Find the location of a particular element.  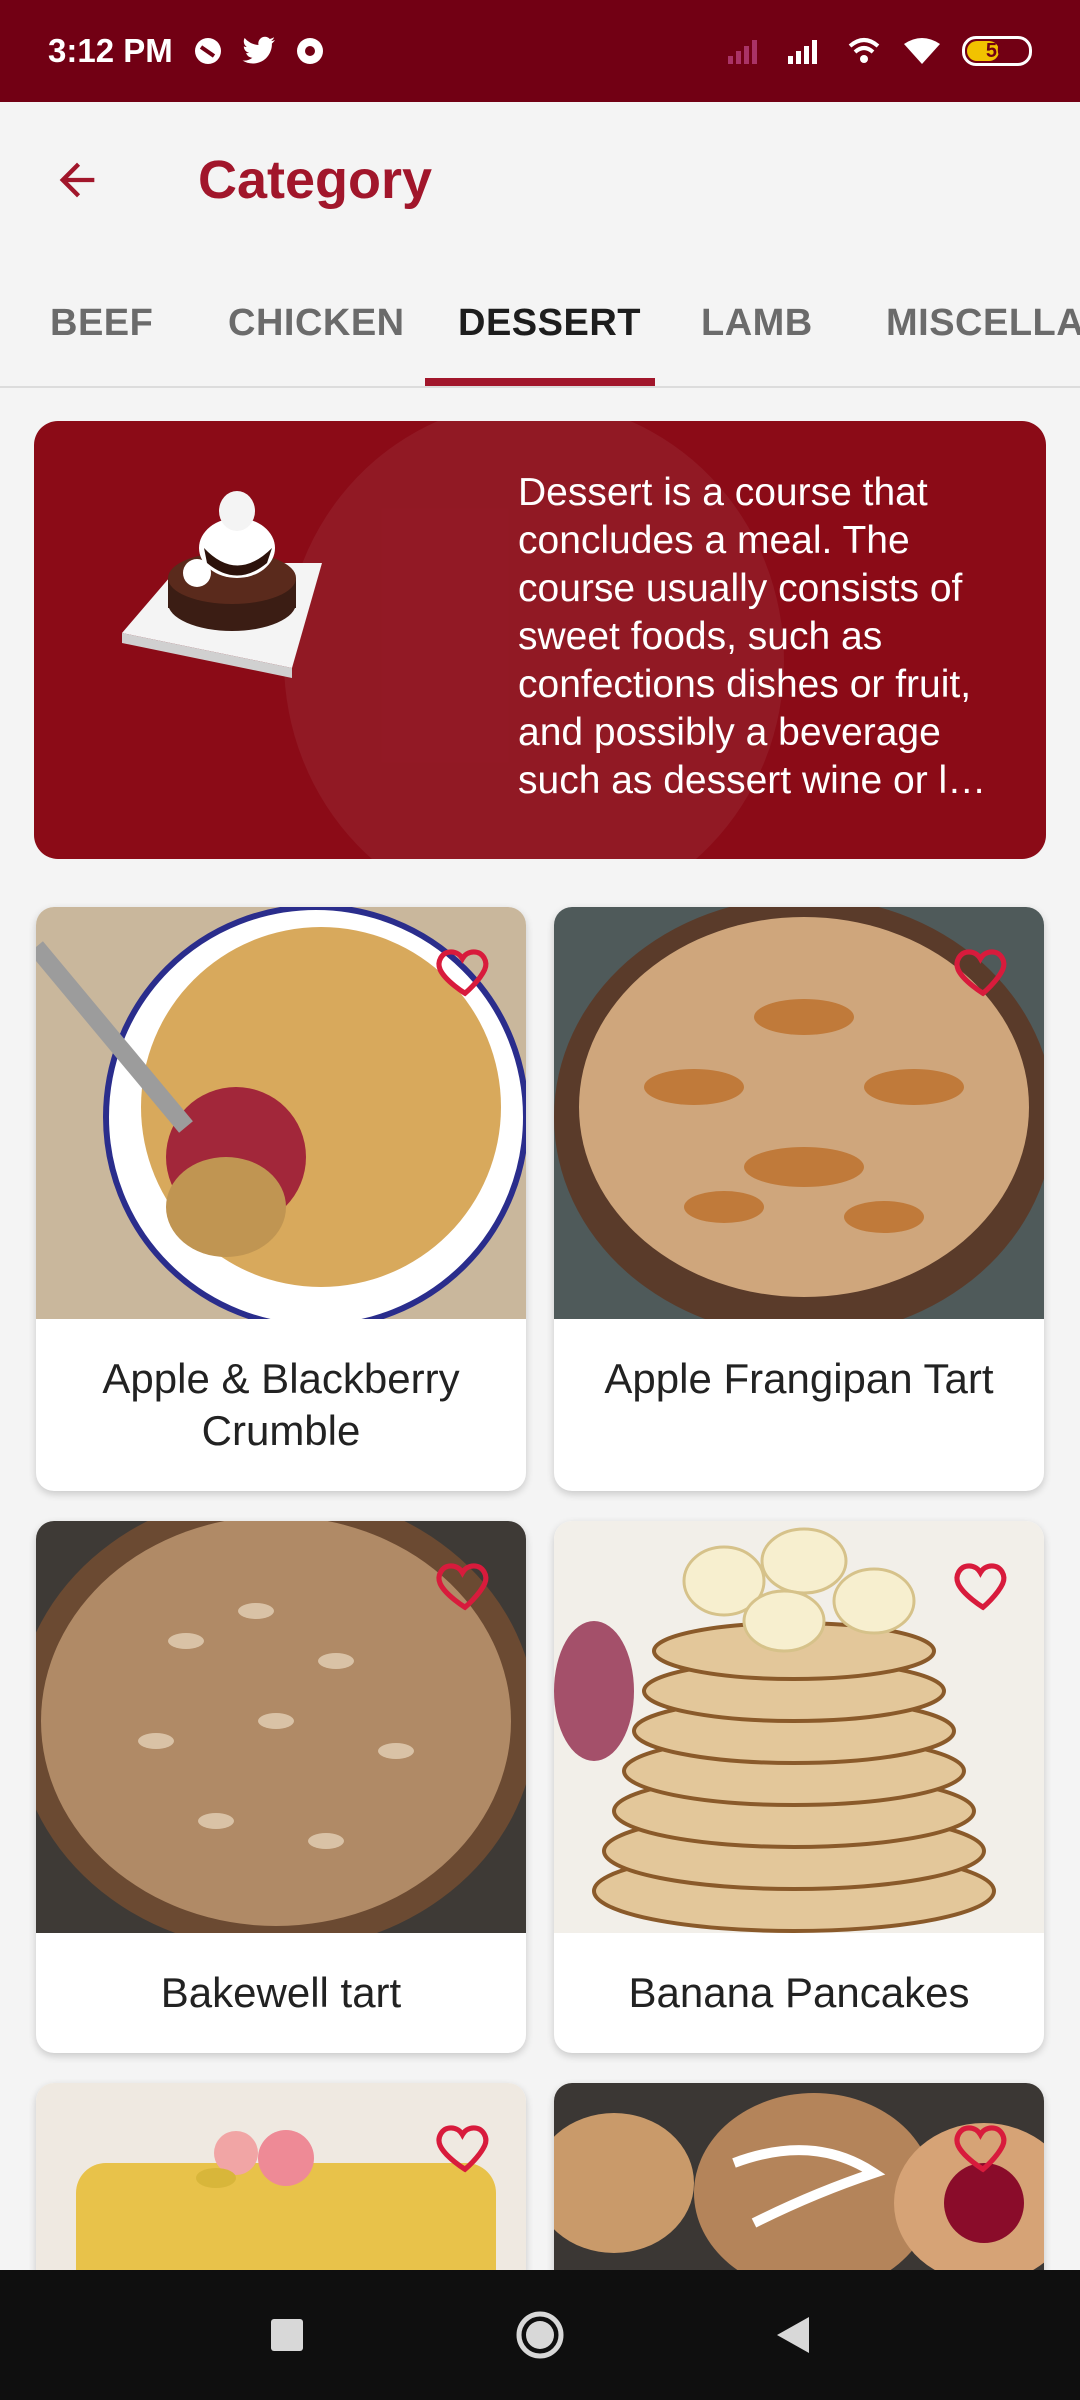

meal-name: Banana Pancakes is located at coordinates (799, 1992).